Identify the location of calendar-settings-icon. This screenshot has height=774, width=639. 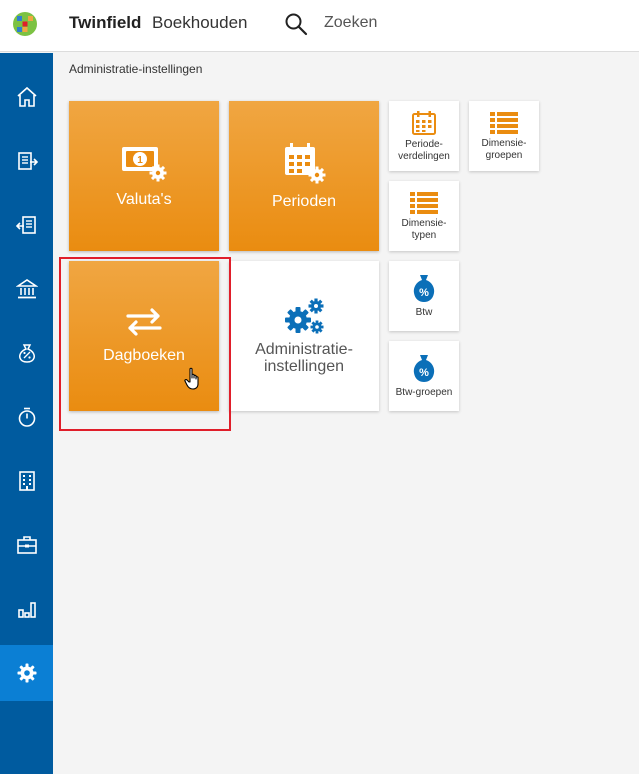
(305, 163).